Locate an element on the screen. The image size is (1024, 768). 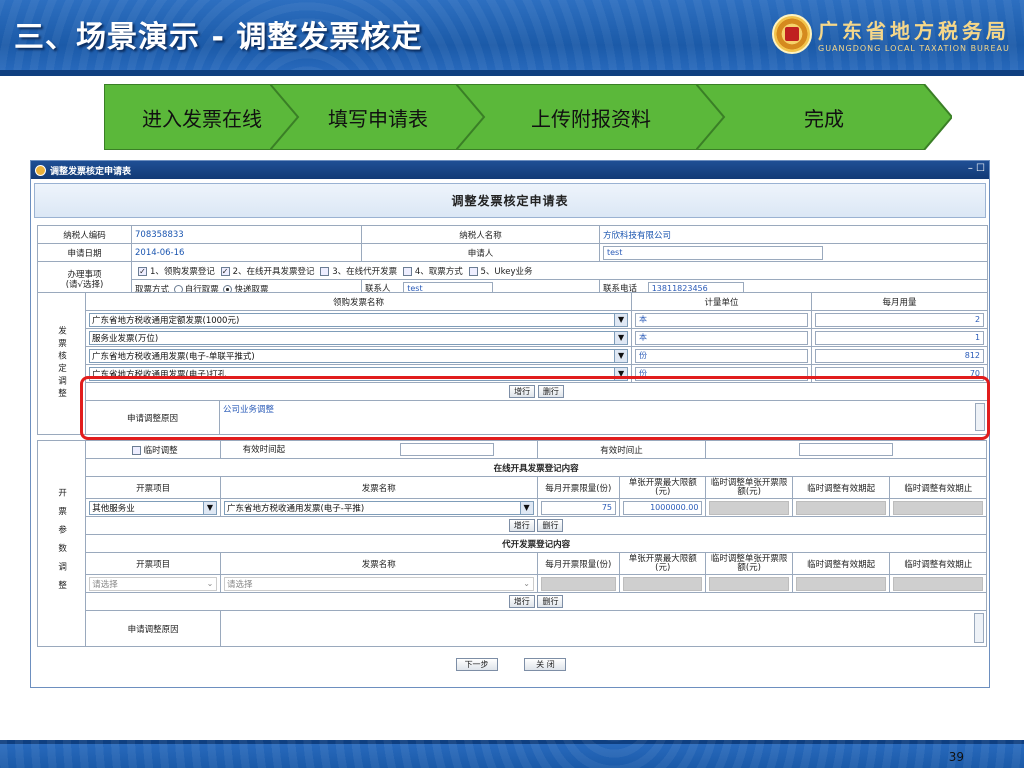
page-number: 39 is located at coordinates (956, 757).